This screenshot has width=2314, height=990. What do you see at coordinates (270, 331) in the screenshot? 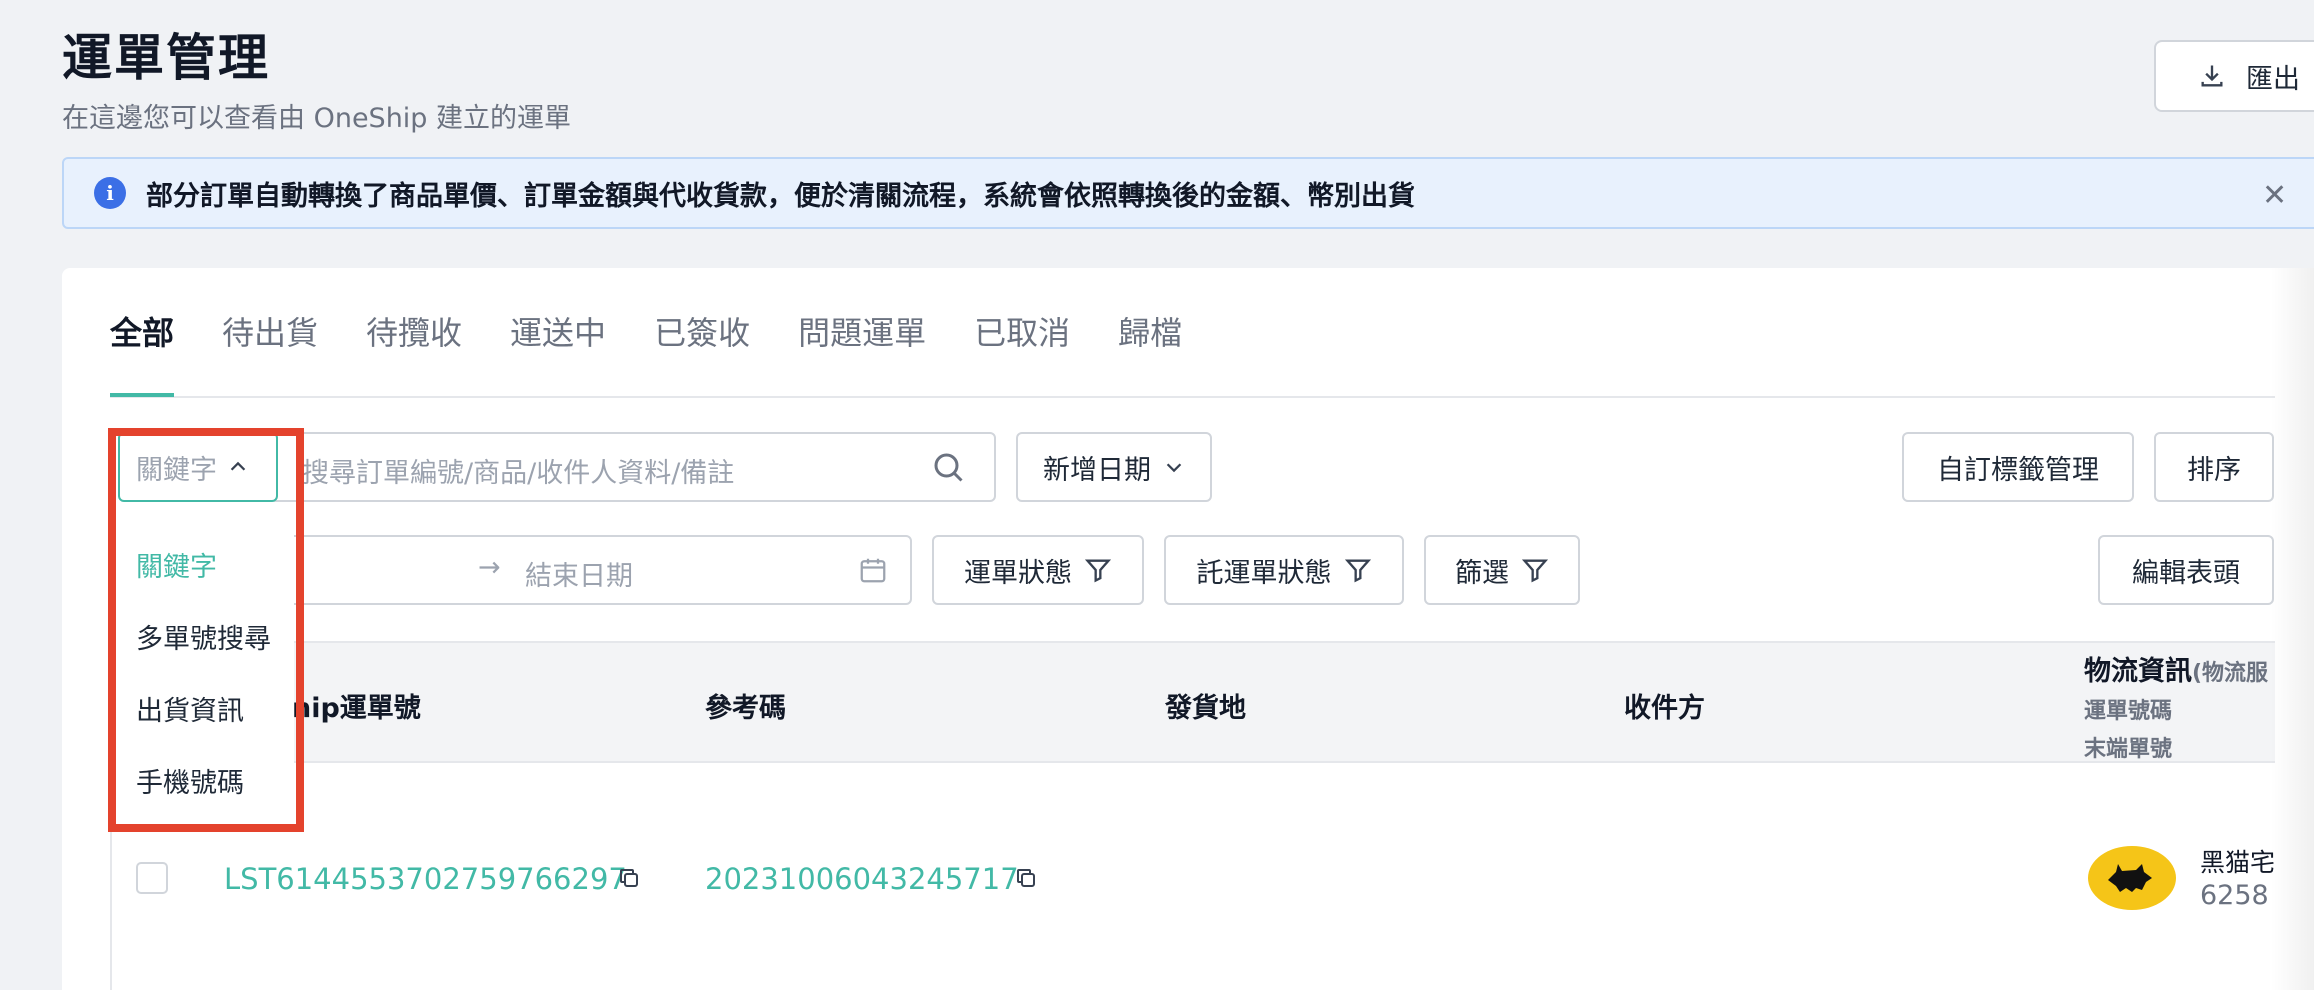
I see `tab-pending-shipment: 待出貨` at bounding box center [270, 331].